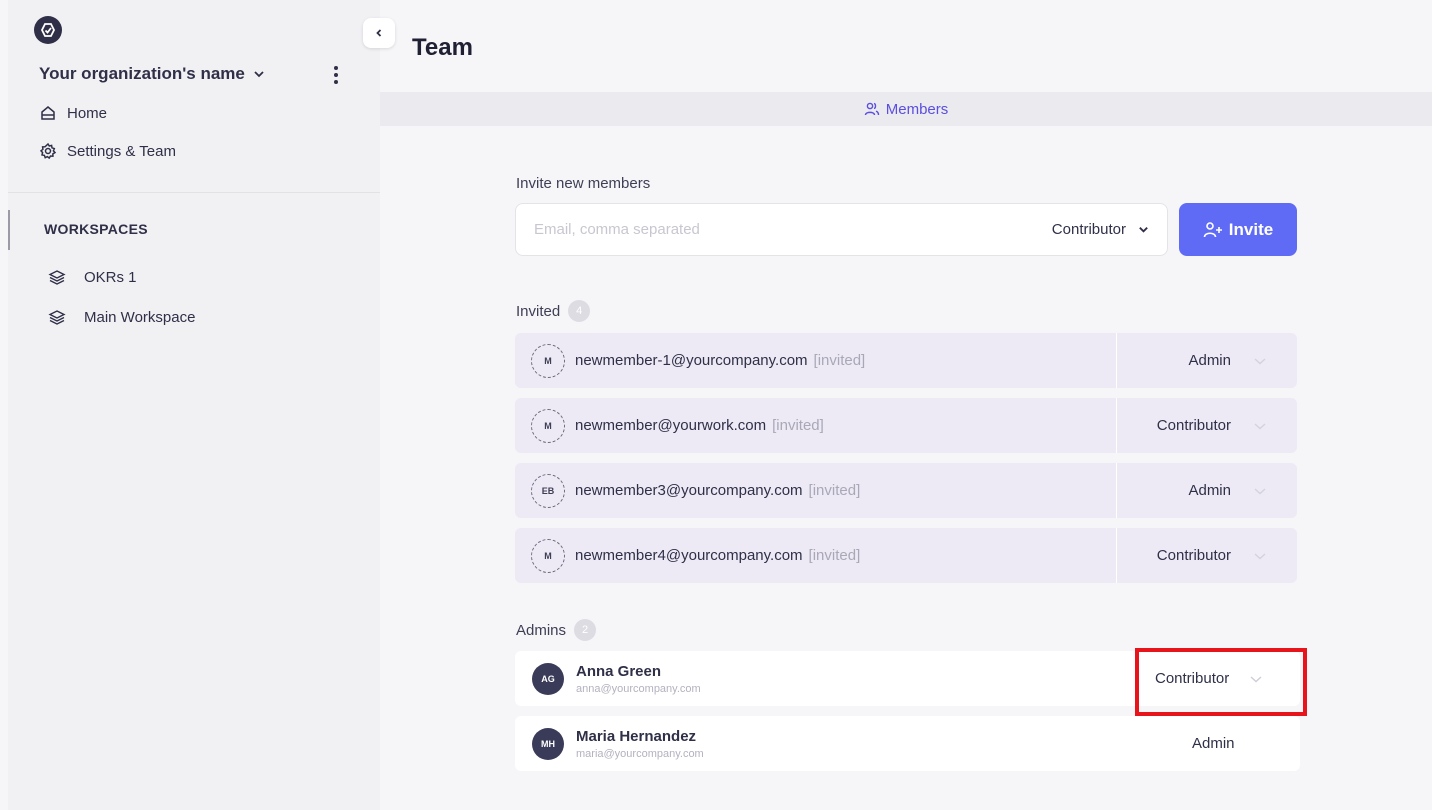  I want to click on member-name: Anna Green, so click(619, 671).